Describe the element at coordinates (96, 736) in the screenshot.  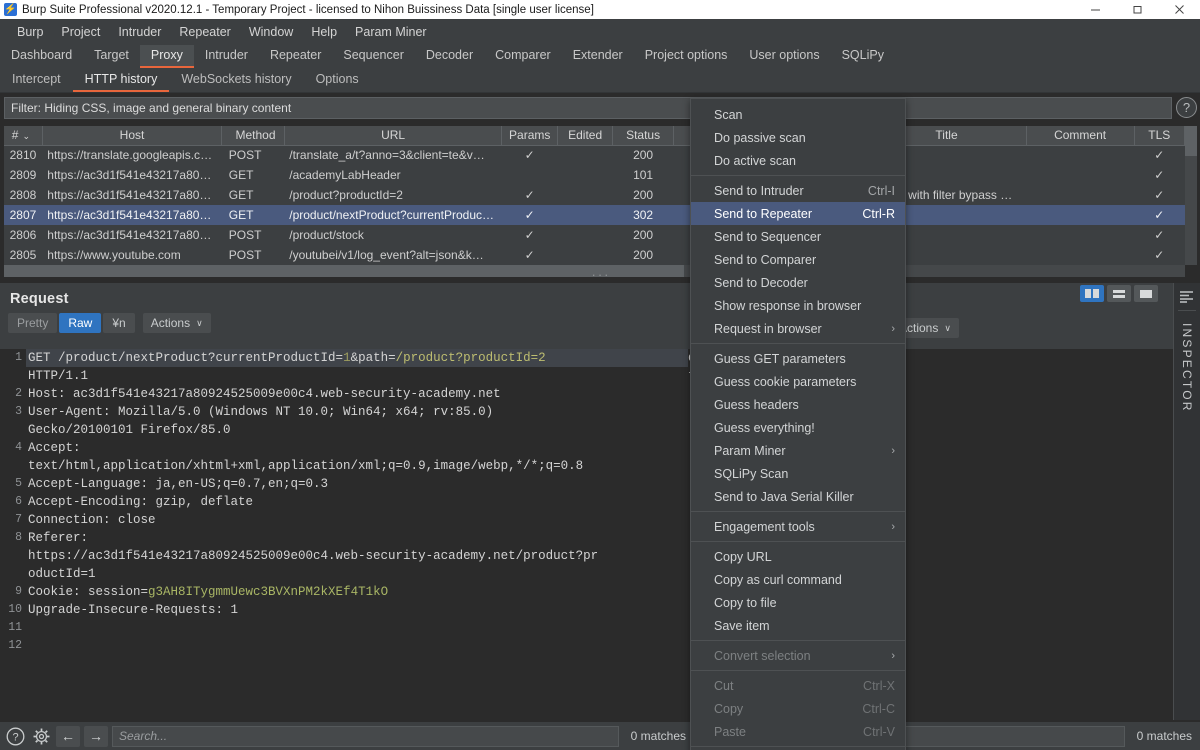
I see `search-forward-button: →` at that location.